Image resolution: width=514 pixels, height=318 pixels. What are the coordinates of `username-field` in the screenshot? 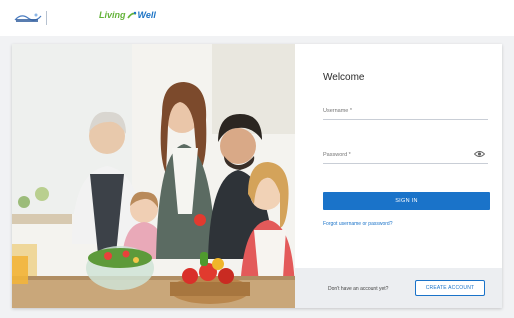 It's located at (405, 112).